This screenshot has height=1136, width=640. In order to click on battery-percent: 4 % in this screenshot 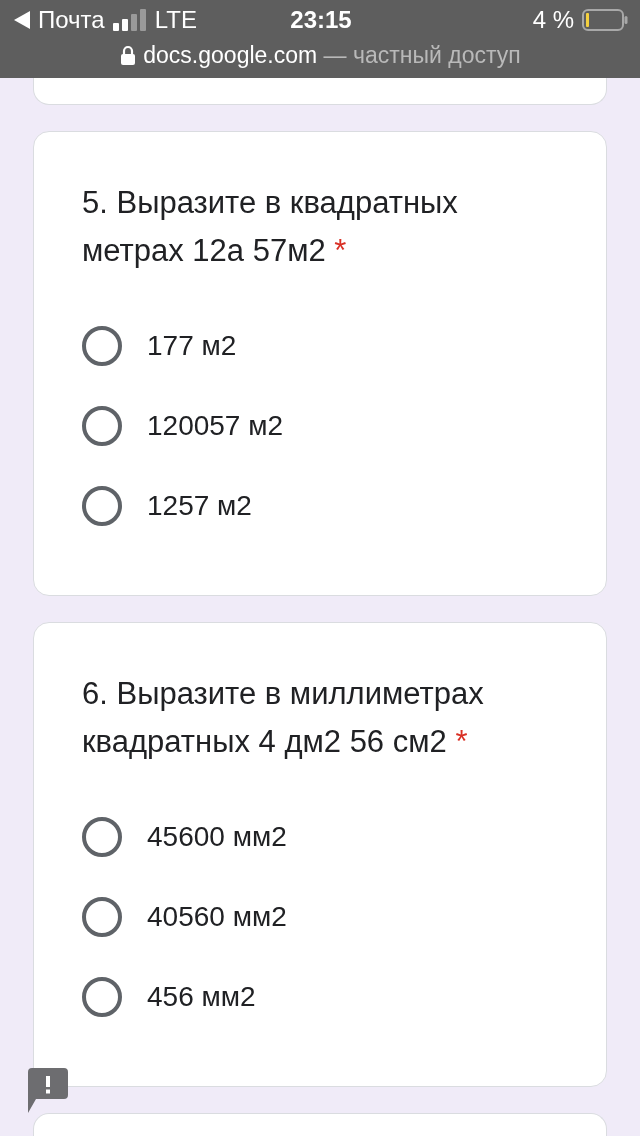, I will do `click(553, 20)`.